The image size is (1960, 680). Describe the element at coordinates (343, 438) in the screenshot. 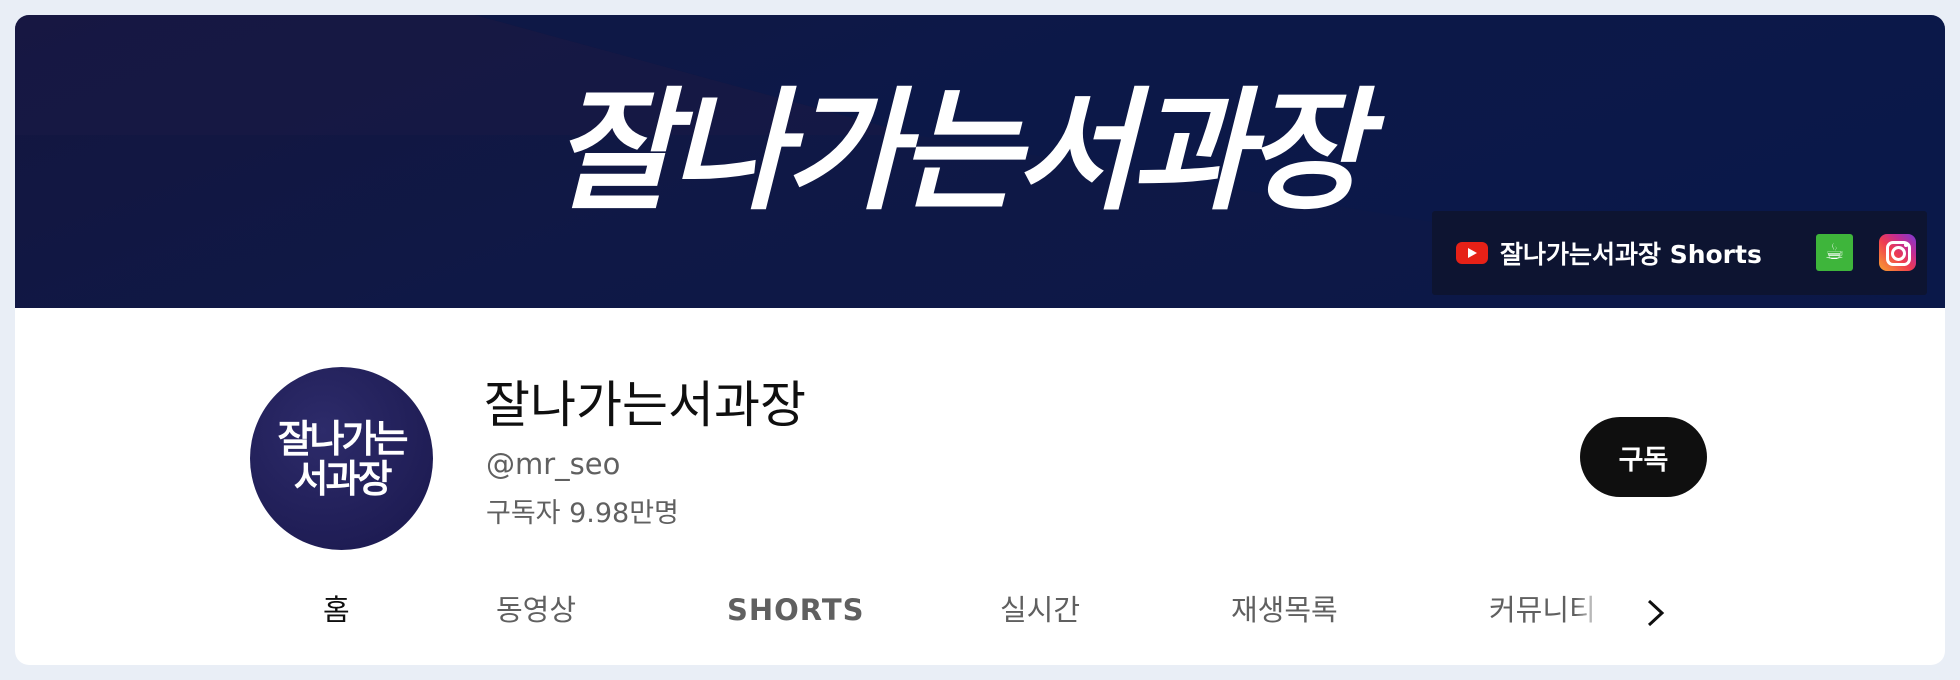

I see `avatar-text-line1: 잘나가는` at that location.